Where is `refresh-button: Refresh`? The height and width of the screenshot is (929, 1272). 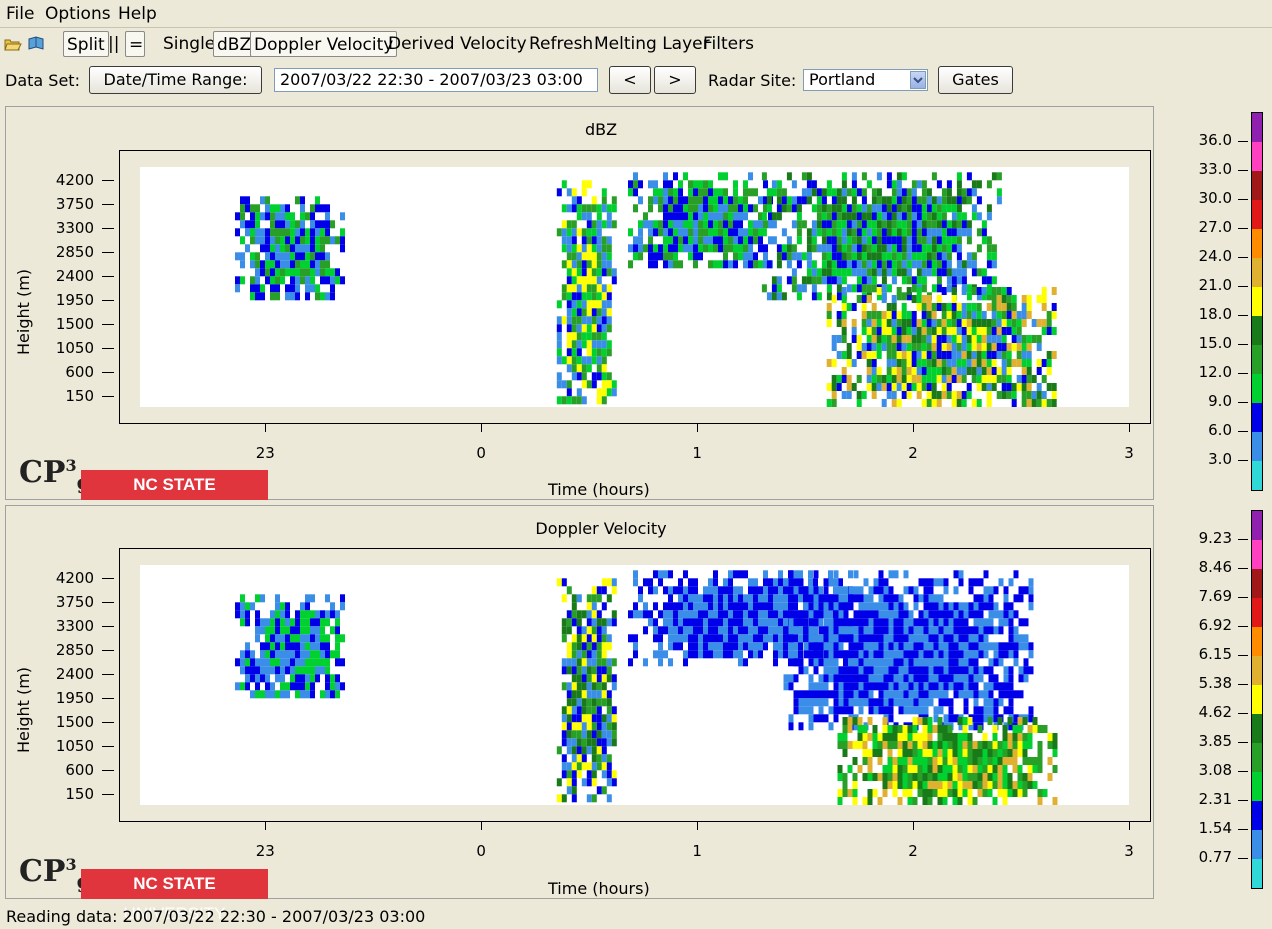 refresh-button: Refresh is located at coordinates (561, 44).